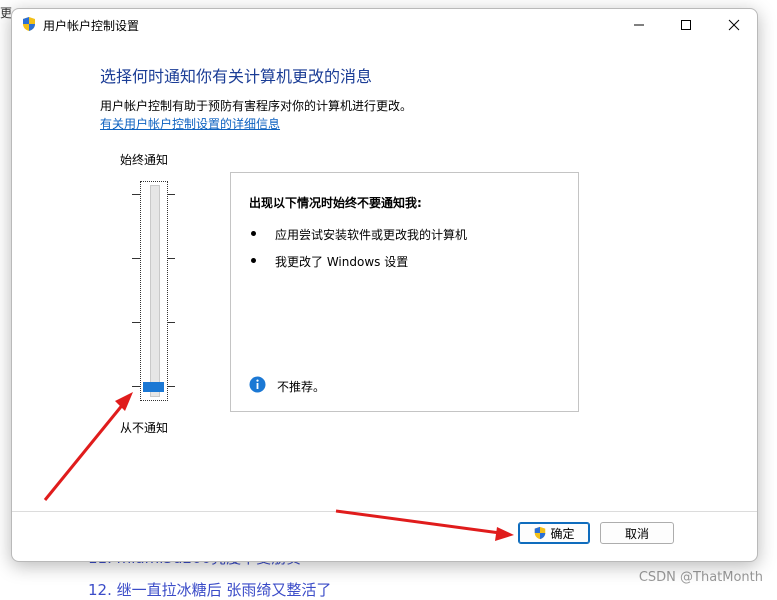  Describe the element at coordinates (562, 533) in the screenshot. I see `ok-button-label: 确定` at that location.